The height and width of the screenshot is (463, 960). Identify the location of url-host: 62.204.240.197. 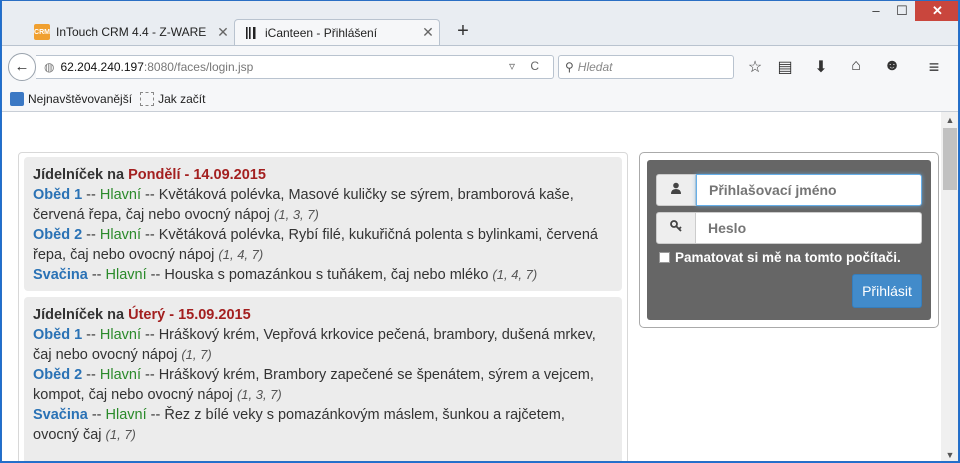
(102, 67).